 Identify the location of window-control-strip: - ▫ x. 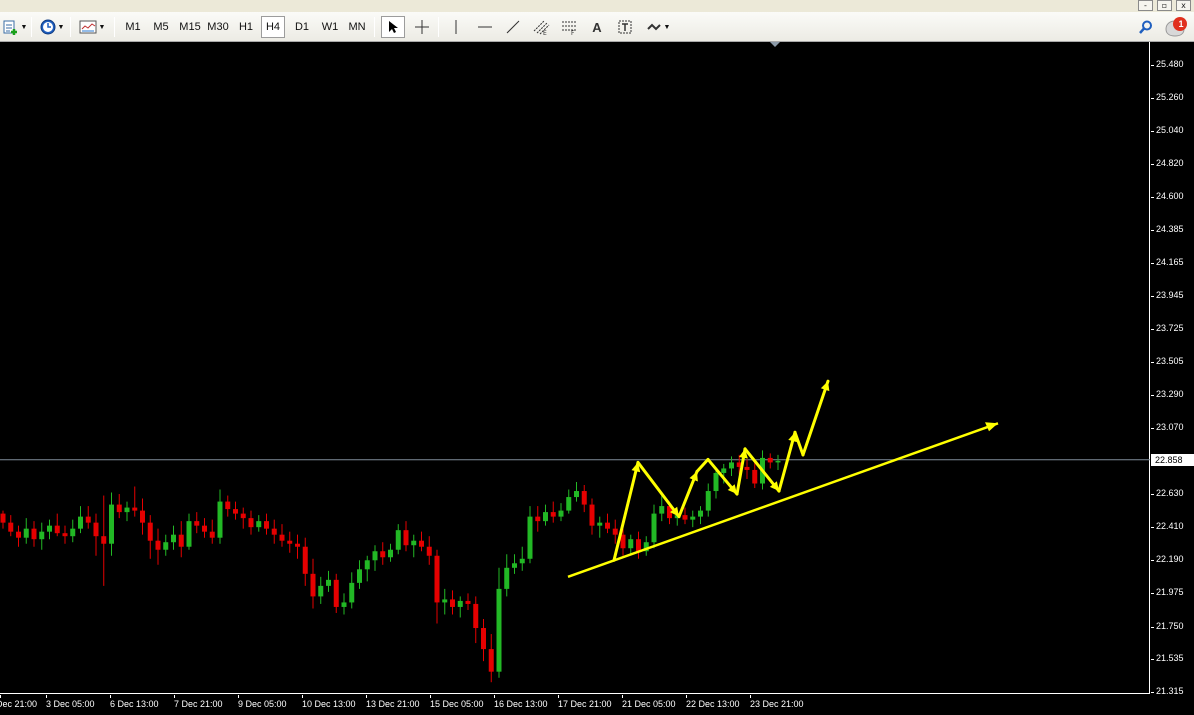
(597, 6).